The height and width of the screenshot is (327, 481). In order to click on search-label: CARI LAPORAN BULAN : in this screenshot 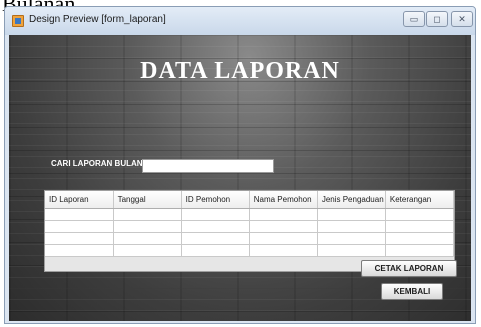, I will do `click(99, 163)`.